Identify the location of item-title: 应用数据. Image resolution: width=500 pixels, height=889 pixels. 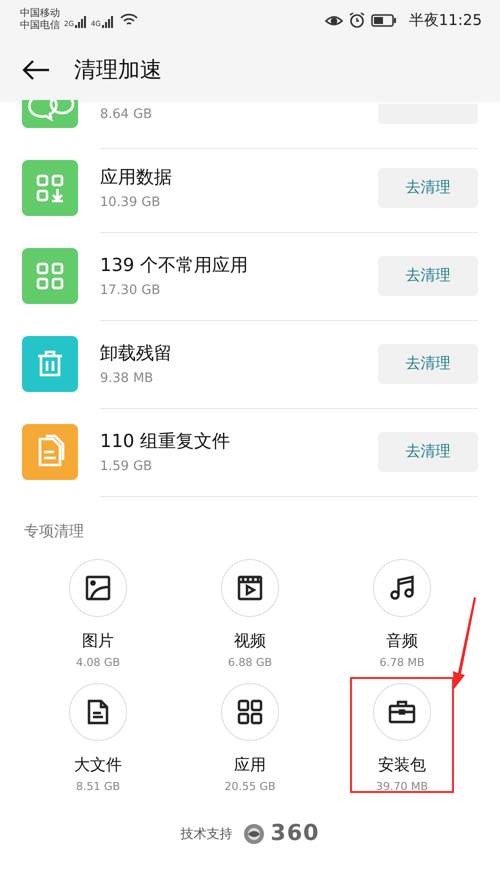
(136, 177).